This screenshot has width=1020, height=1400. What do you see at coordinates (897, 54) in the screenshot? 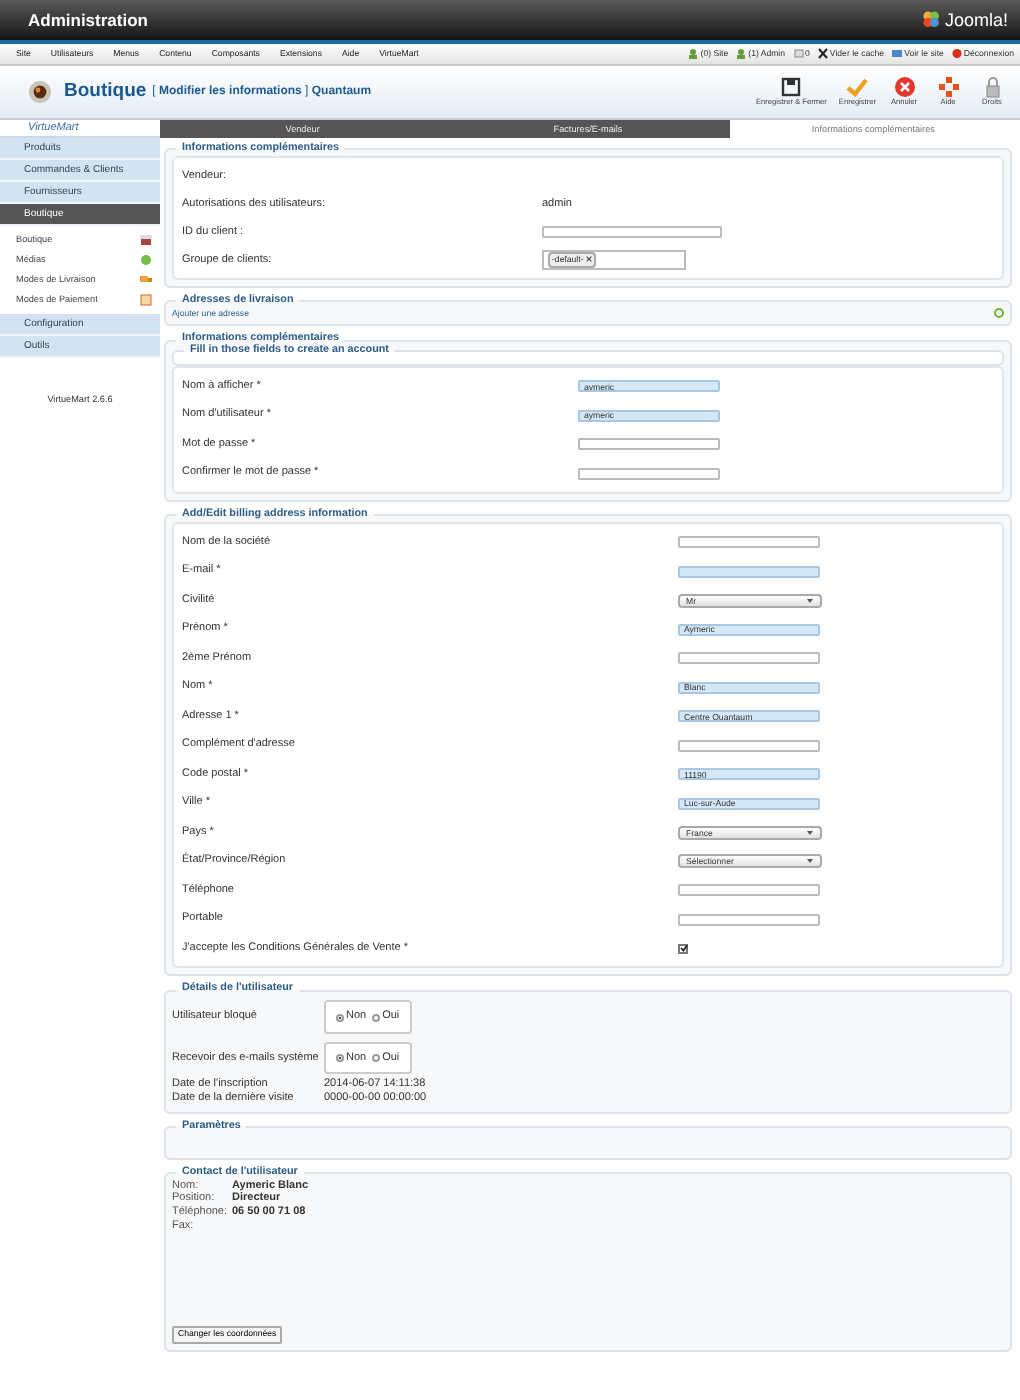
I see `monitor-icon` at bounding box center [897, 54].